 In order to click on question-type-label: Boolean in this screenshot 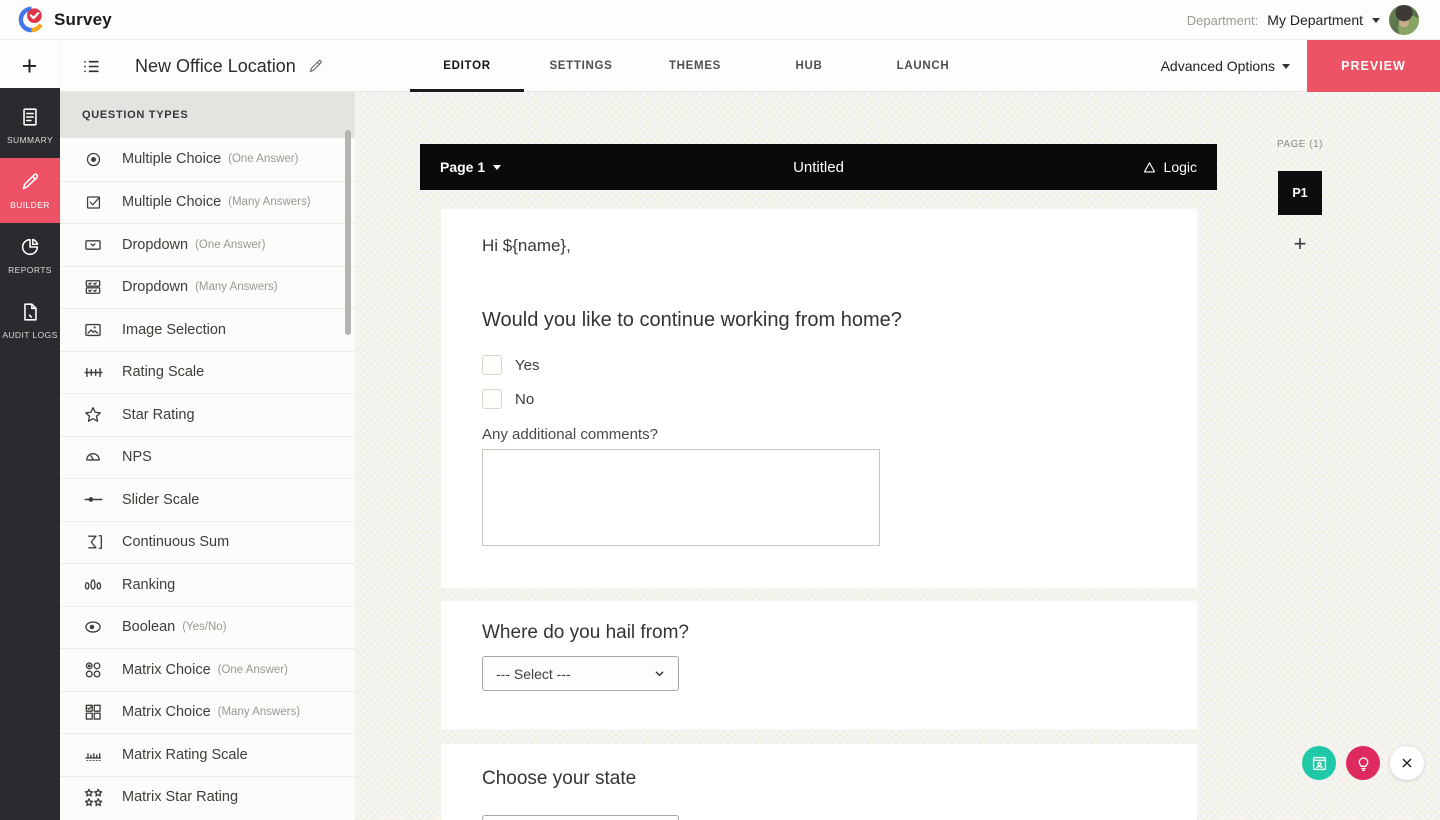, I will do `click(149, 627)`.